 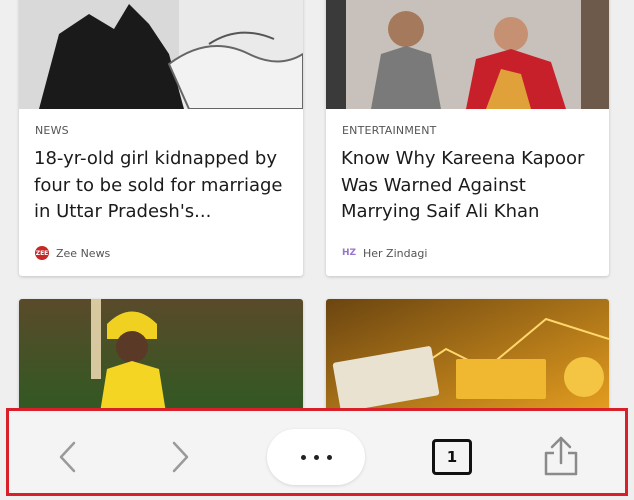 What do you see at coordinates (433, 185) in the screenshot?
I see `headline-line: Was Warned Against` at bounding box center [433, 185].